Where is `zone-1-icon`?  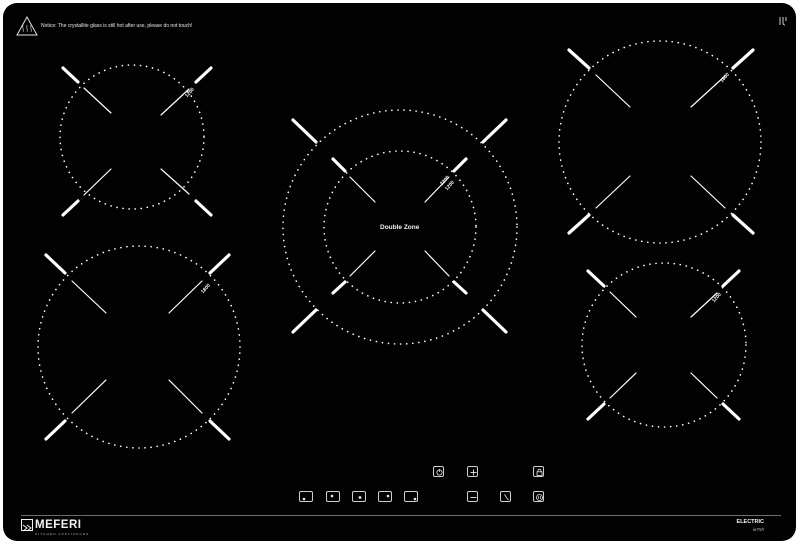 zone-1-icon is located at coordinates (304, 499).